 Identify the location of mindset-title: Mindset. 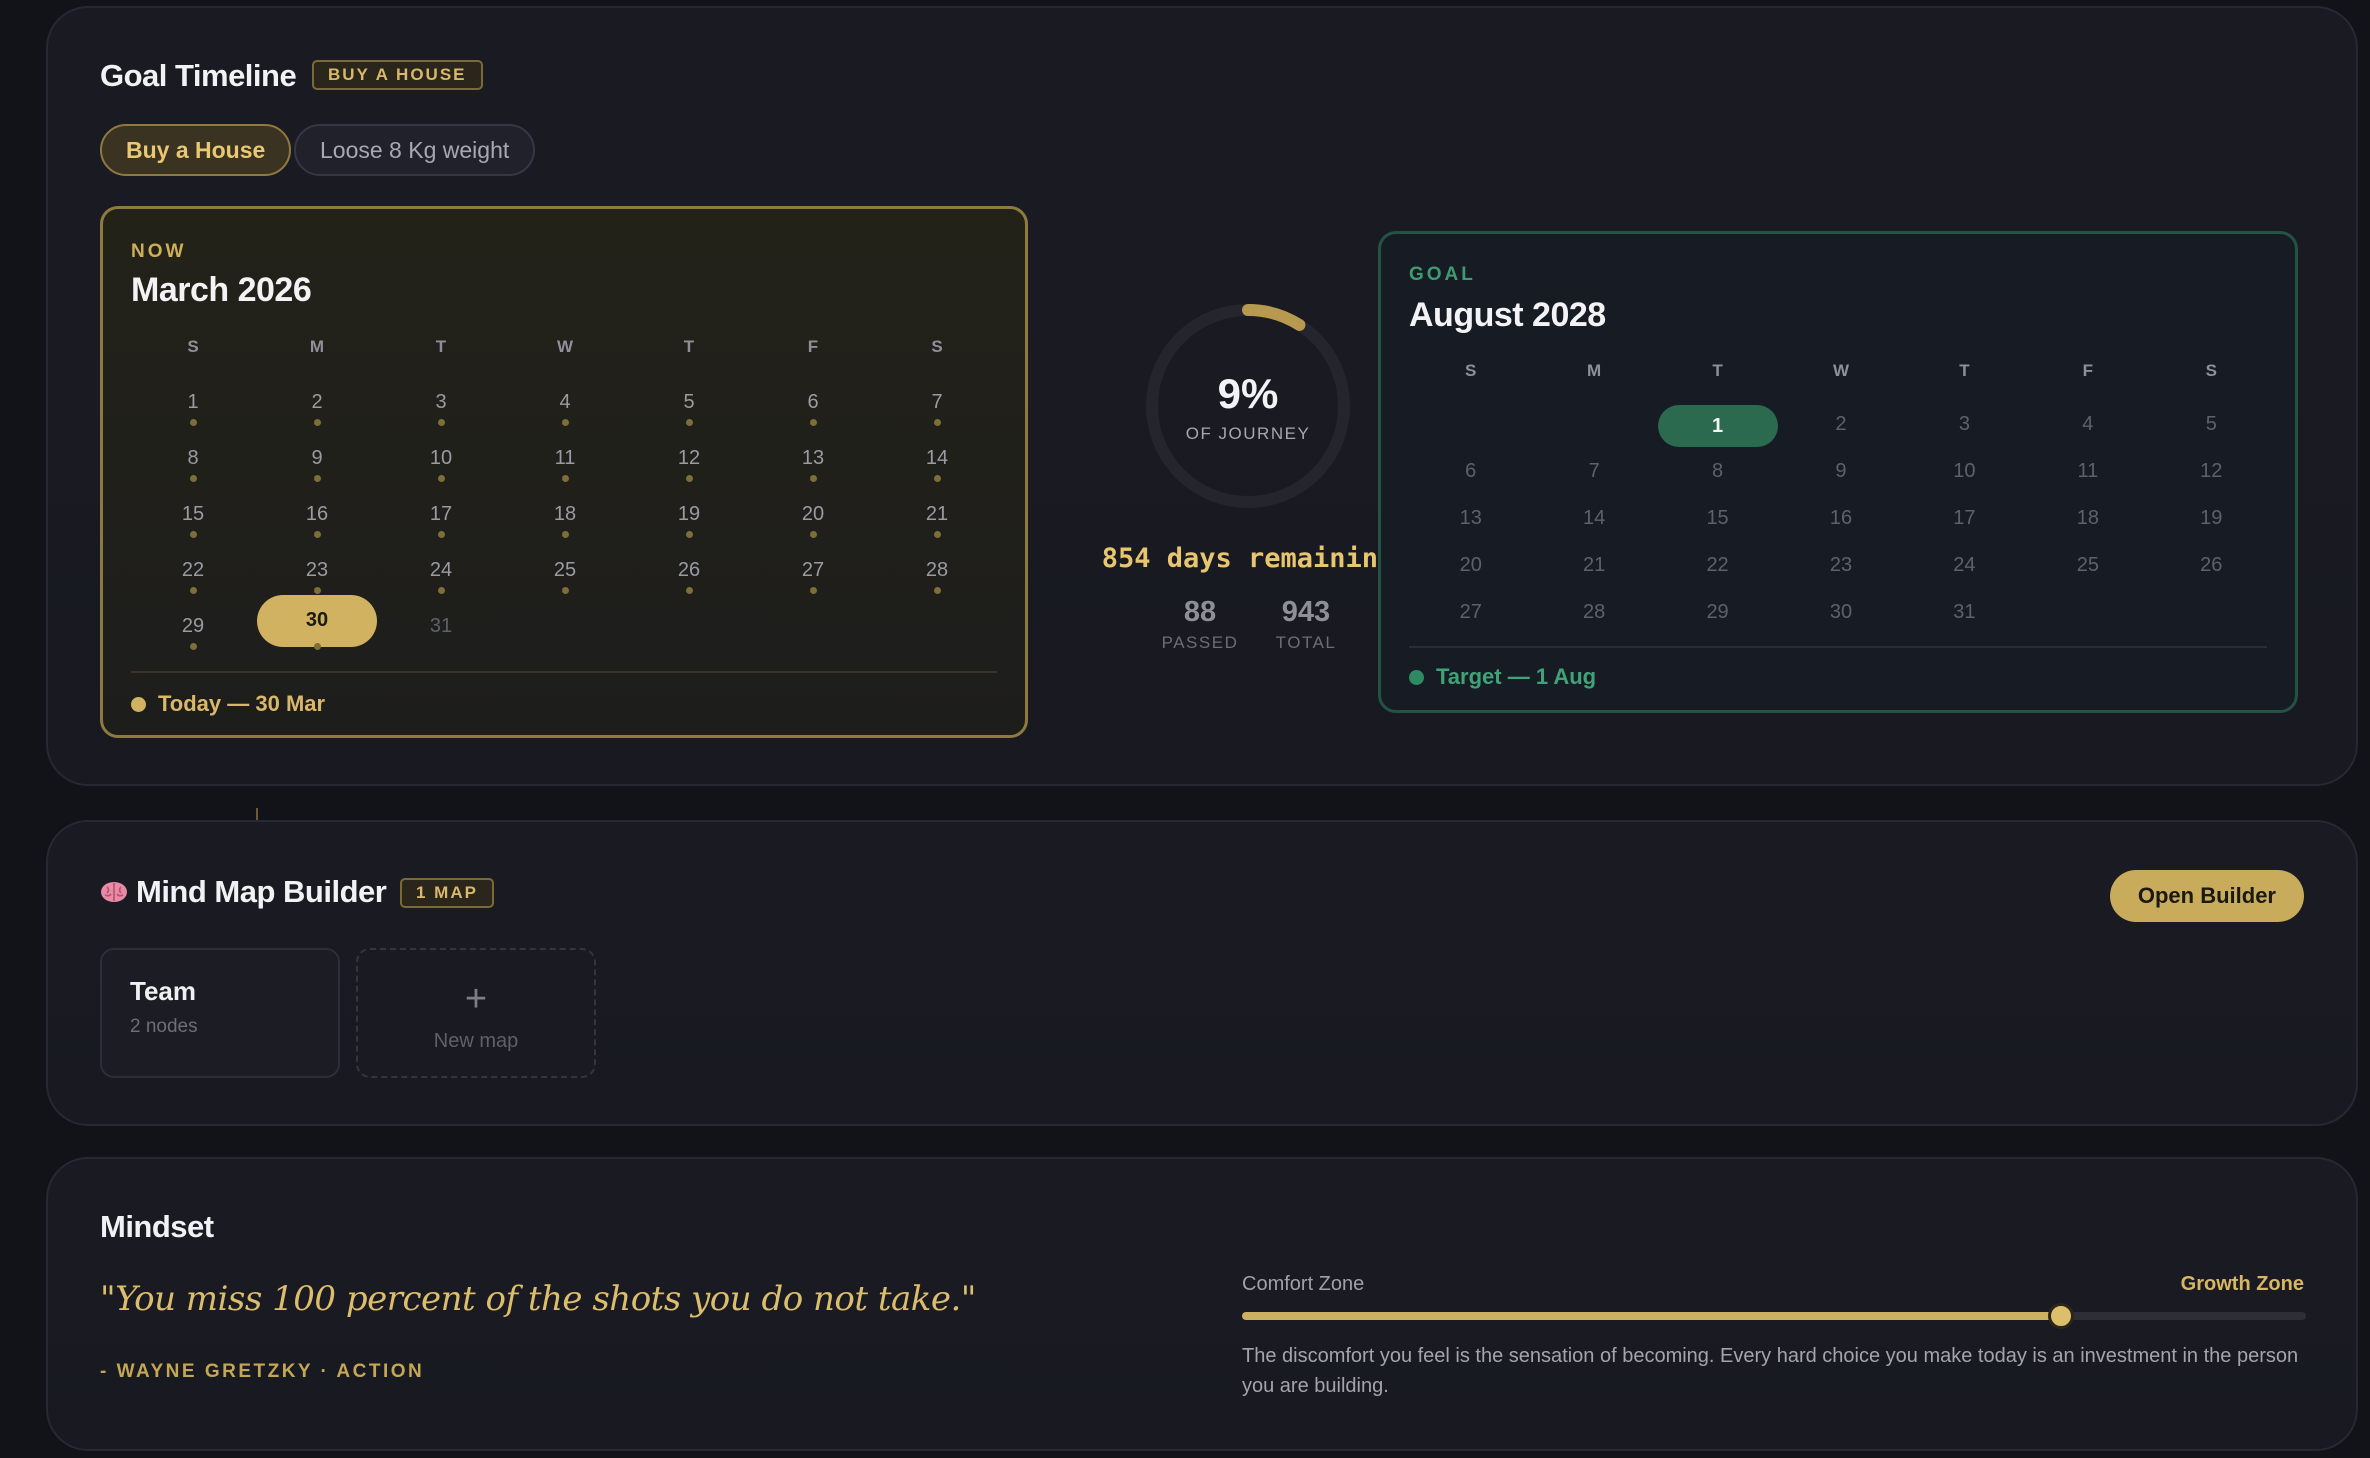
(157, 1226).